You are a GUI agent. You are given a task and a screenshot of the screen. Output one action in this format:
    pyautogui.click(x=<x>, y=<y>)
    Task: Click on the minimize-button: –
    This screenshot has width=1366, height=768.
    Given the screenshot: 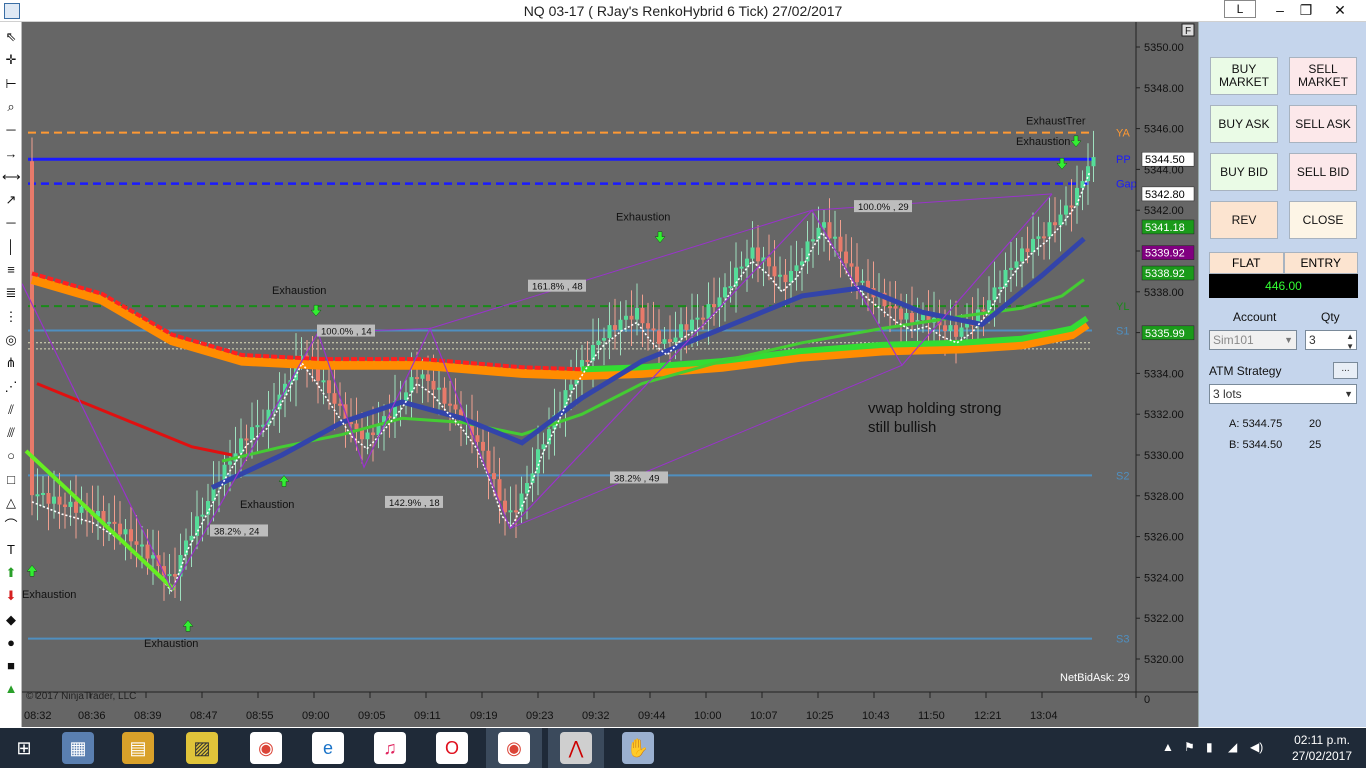 What is the action you would take?
    pyautogui.click(x=1280, y=10)
    